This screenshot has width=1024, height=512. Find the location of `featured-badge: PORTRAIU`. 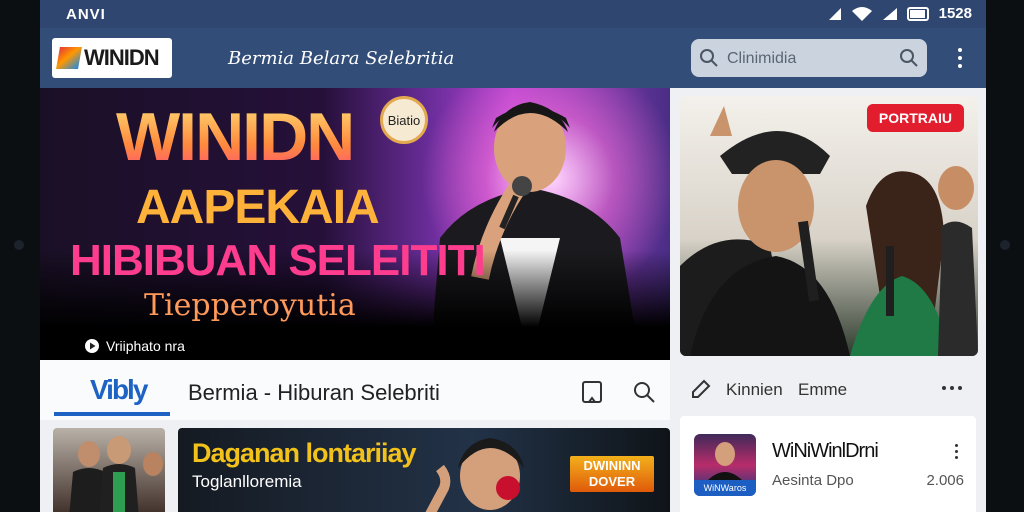

featured-badge: PORTRAIU is located at coordinates (915, 118).